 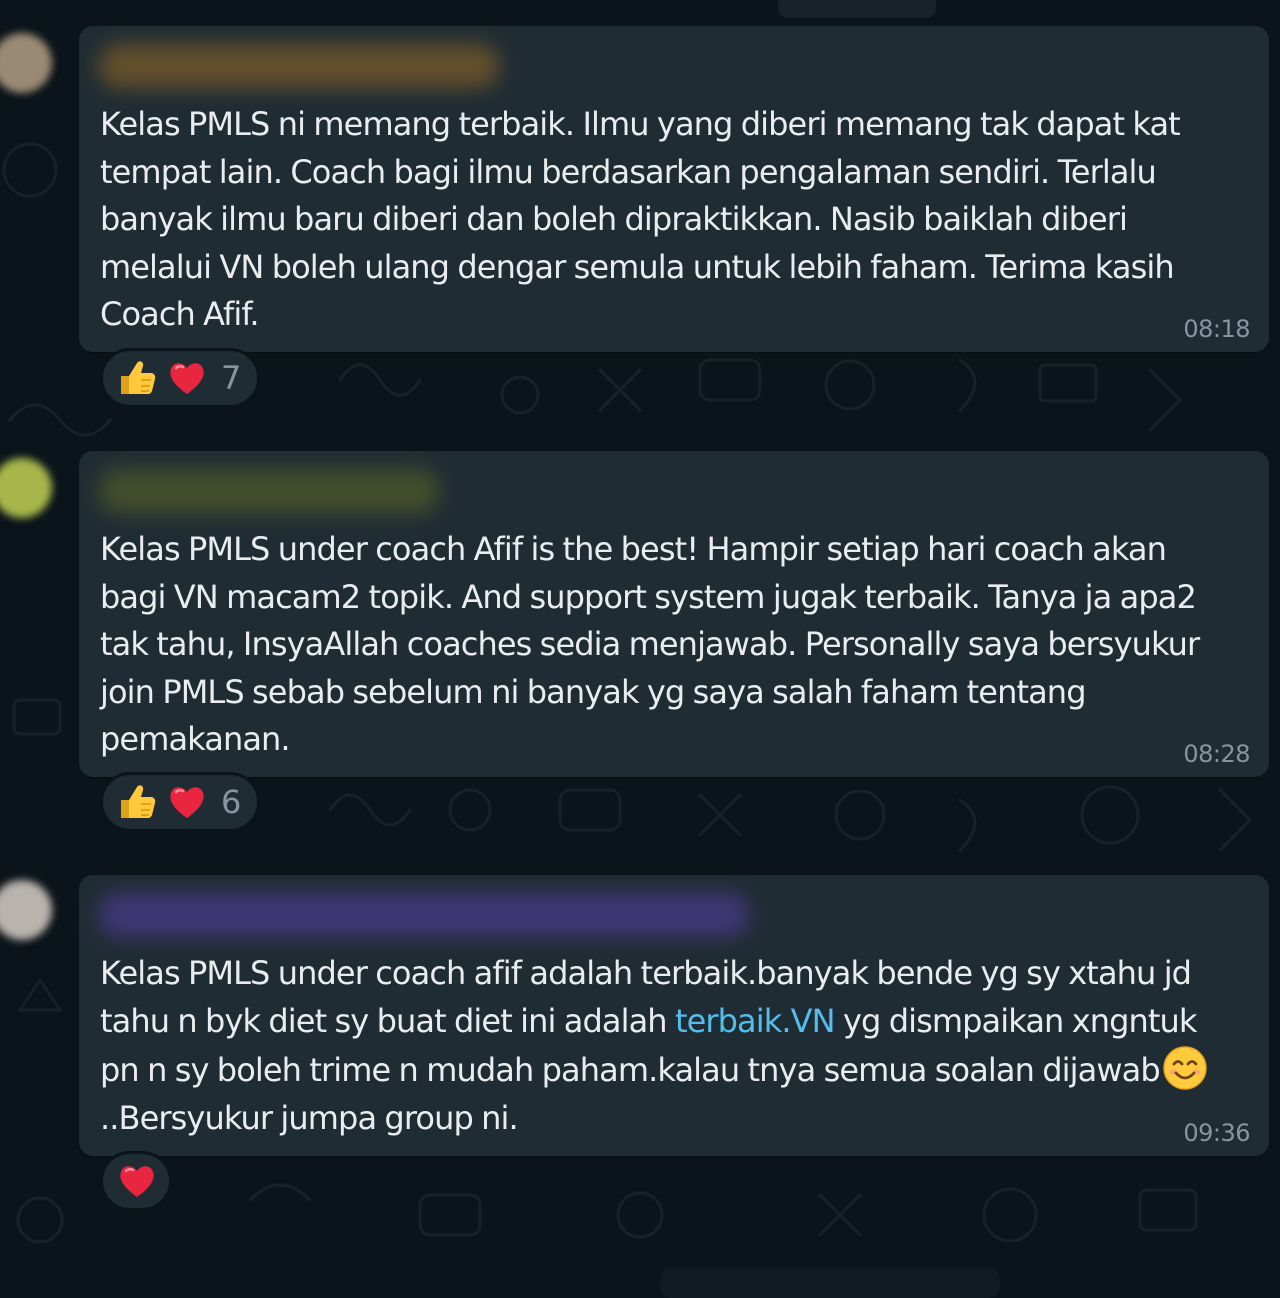 What do you see at coordinates (309, 1117) in the screenshot?
I see `message-text-line: ..Bersyukur jumpa group ni.` at bounding box center [309, 1117].